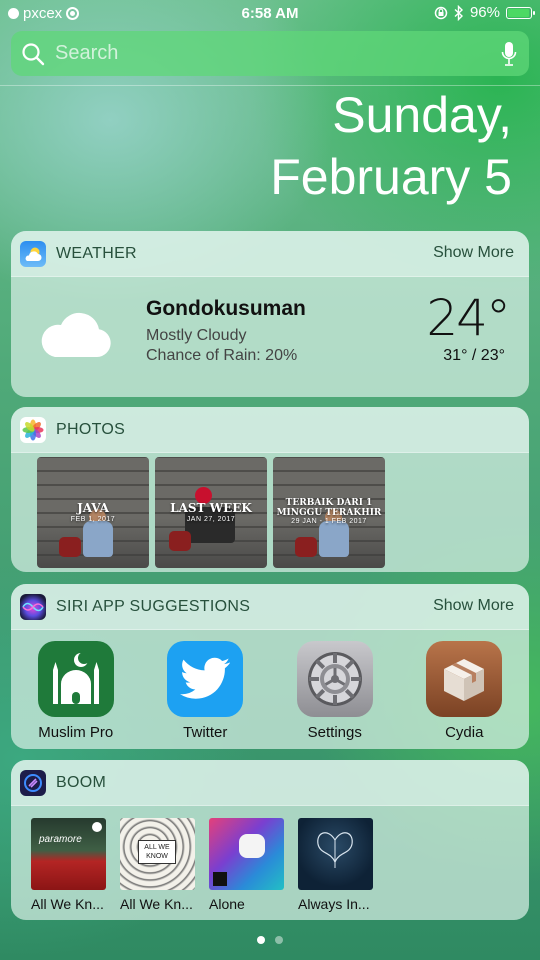 This screenshot has height=960, width=540. I want to click on page-indicator, so click(270, 940).